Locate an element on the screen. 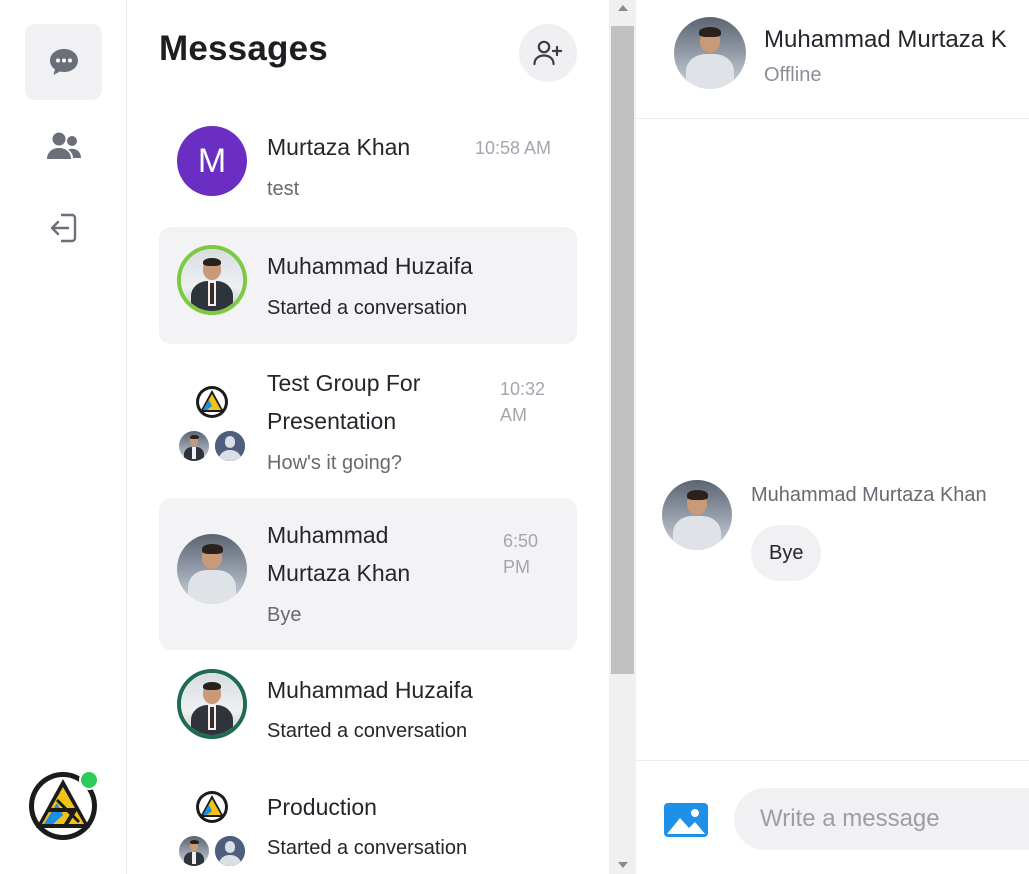 Image resolution: width=1029 pixels, height=874 pixels. conversation-name-line1: Test Group For is located at coordinates (344, 383).